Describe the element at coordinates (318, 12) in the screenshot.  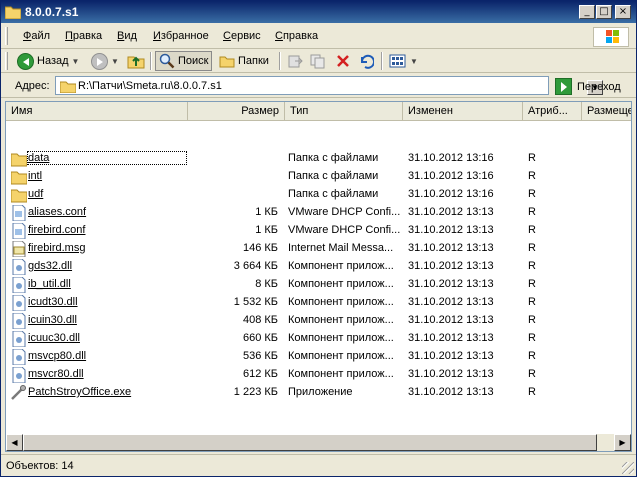
I see `title-bar: 8.0.0.7.s1 _ □ ×` at that location.